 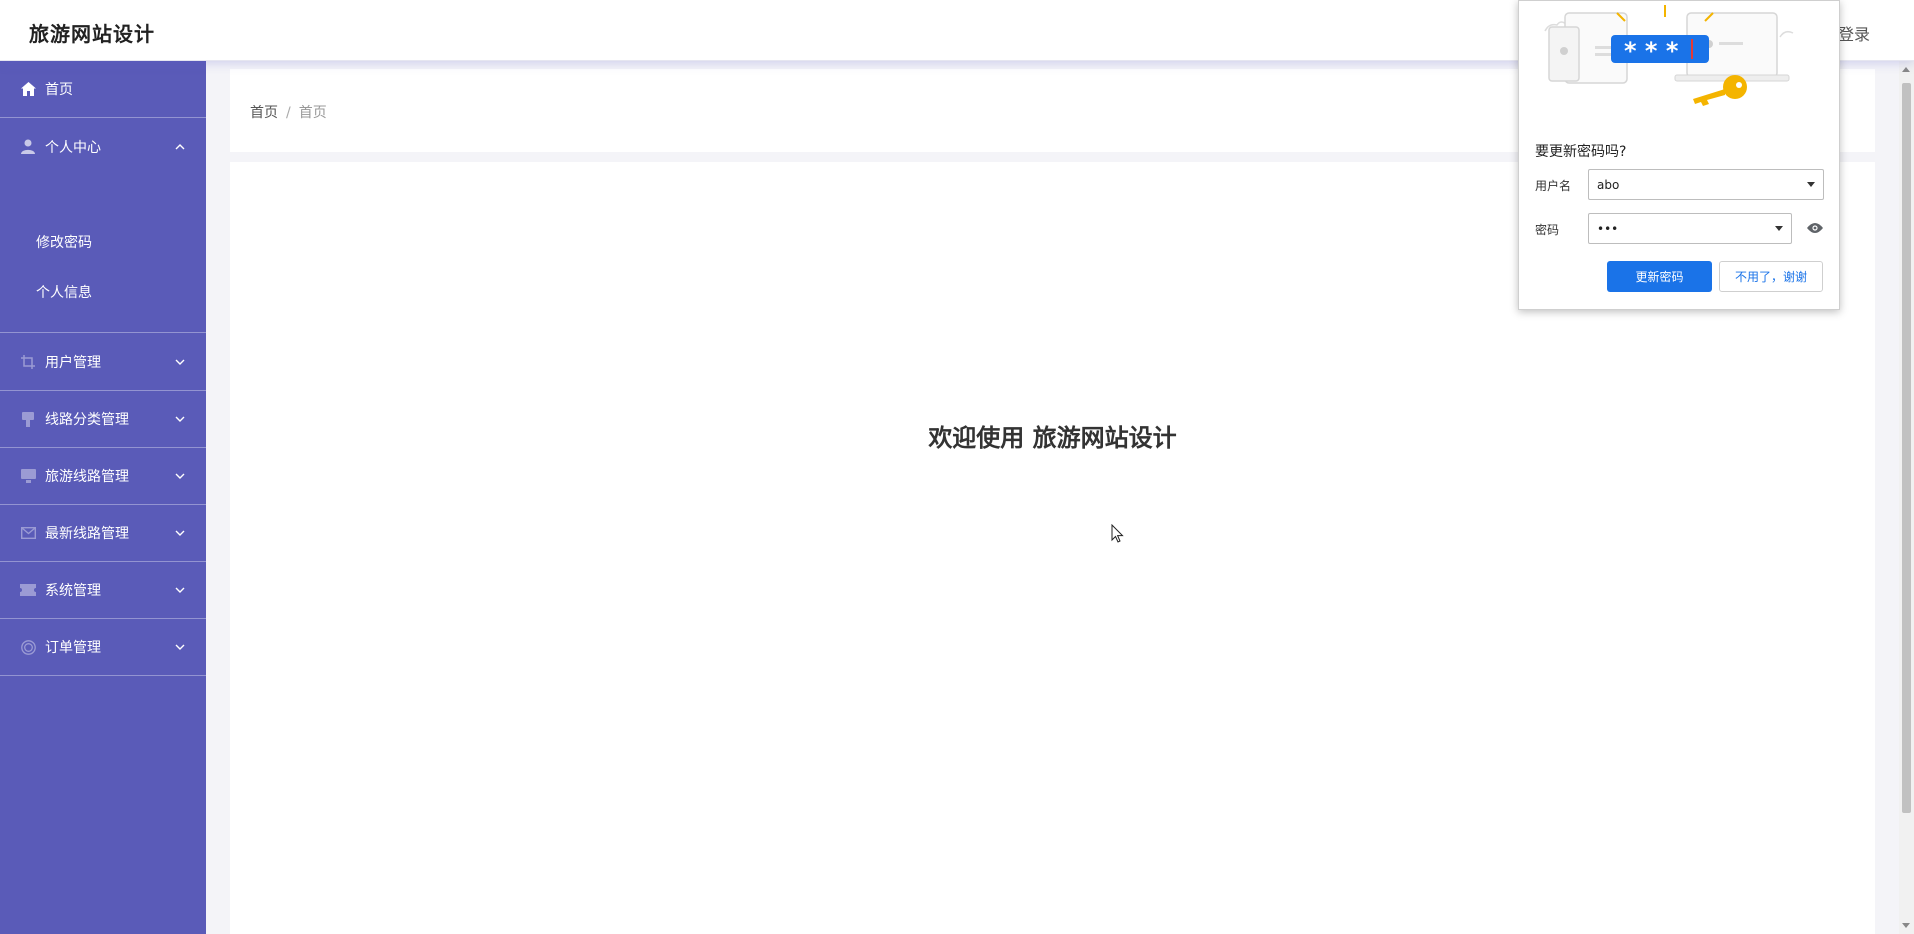 What do you see at coordinates (28, 362) in the screenshot?
I see `crop-icon` at bounding box center [28, 362].